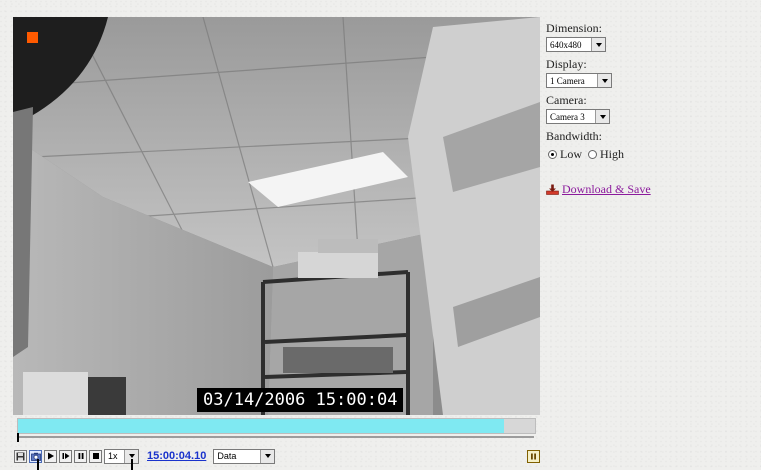 The image size is (761, 470). I want to click on video-timestamp: 03/14/2006 15:00:04, so click(300, 400).